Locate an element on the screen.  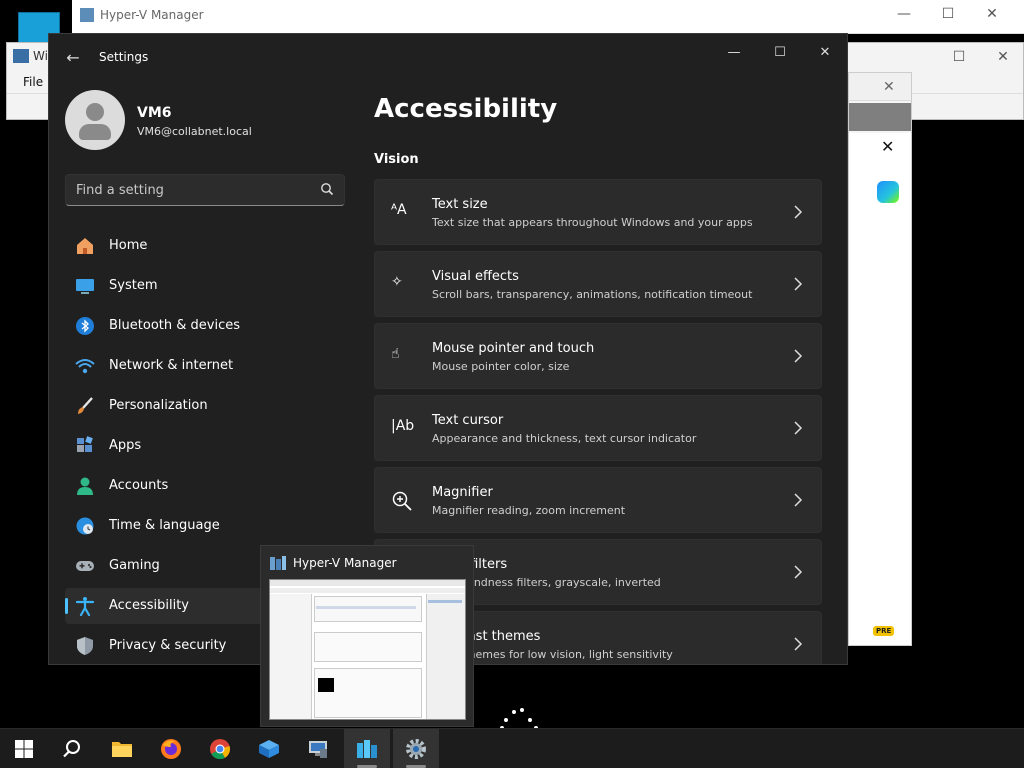
sidebar-item-network: Network & internet is located at coordinates (205, 366).